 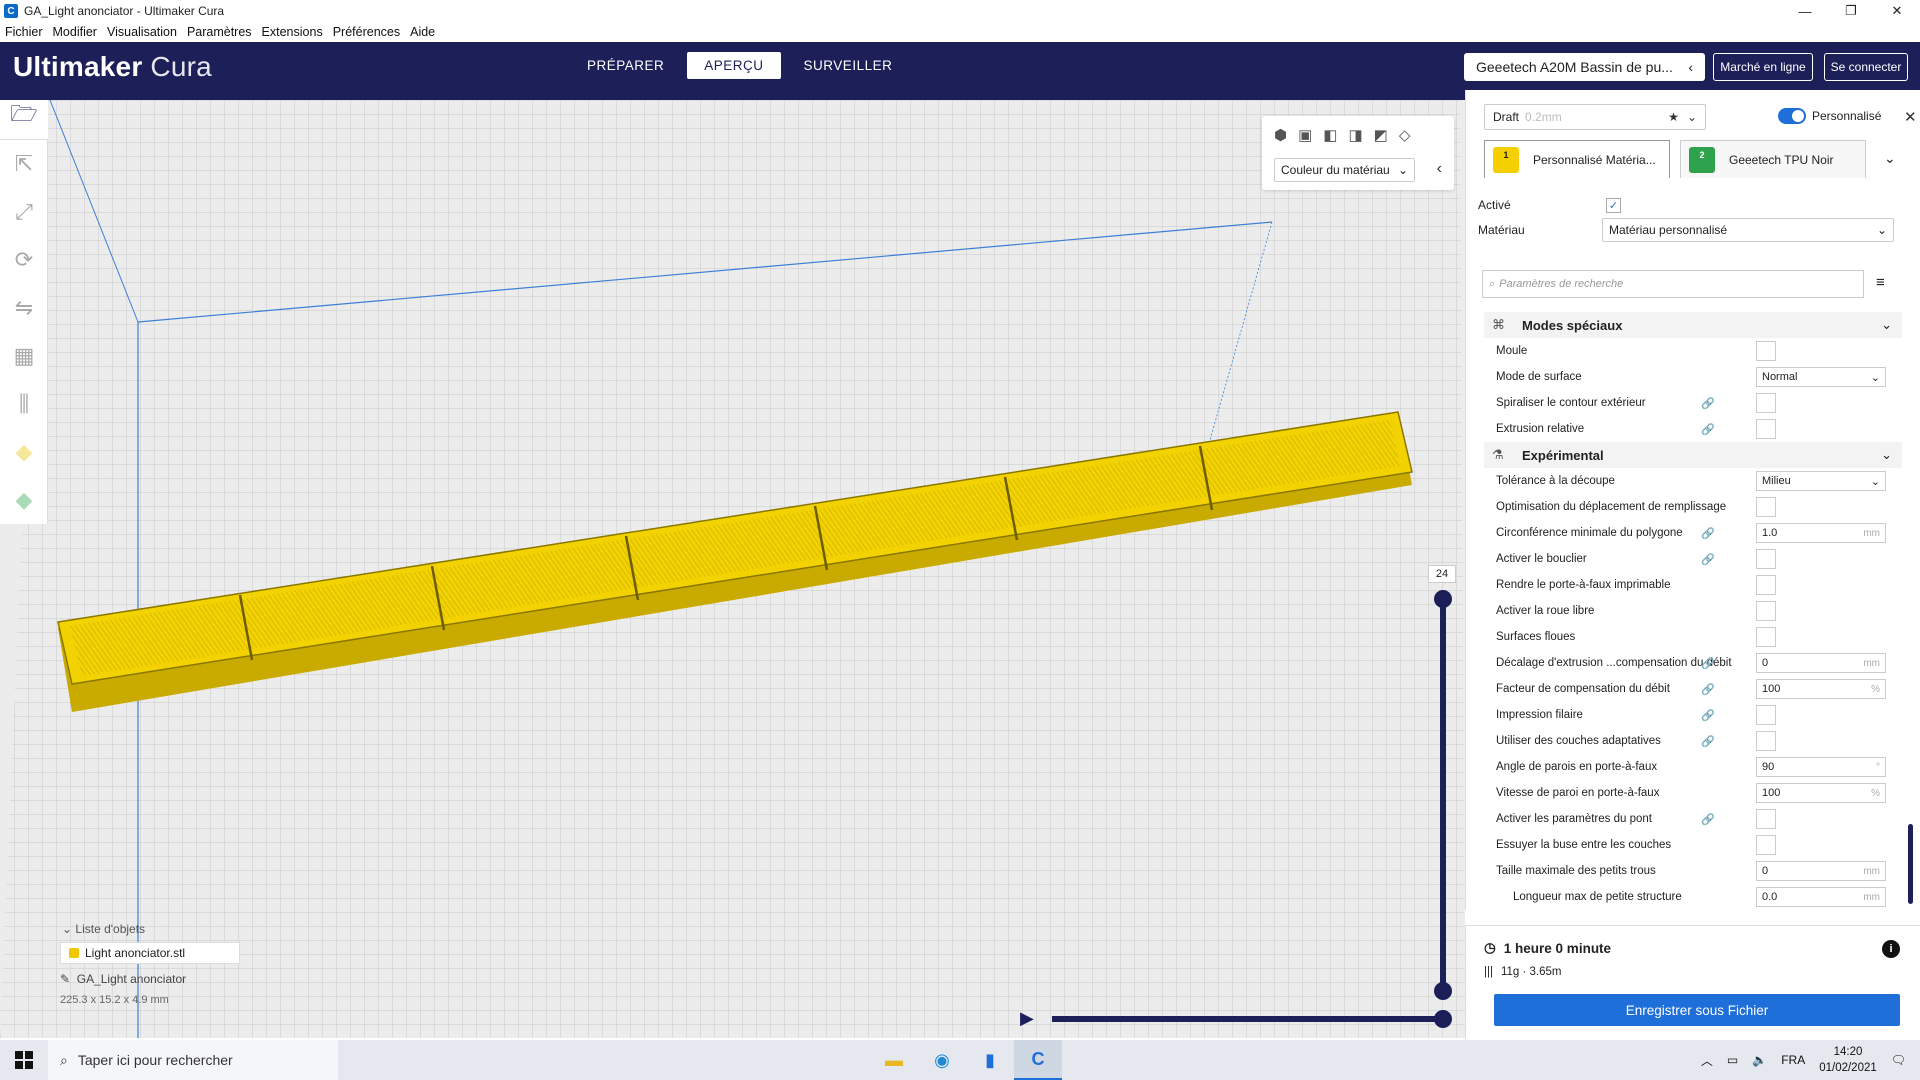 What do you see at coordinates (160, 979) in the screenshot?
I see `project-name-row: ✎ GA_Light anonciator` at bounding box center [160, 979].